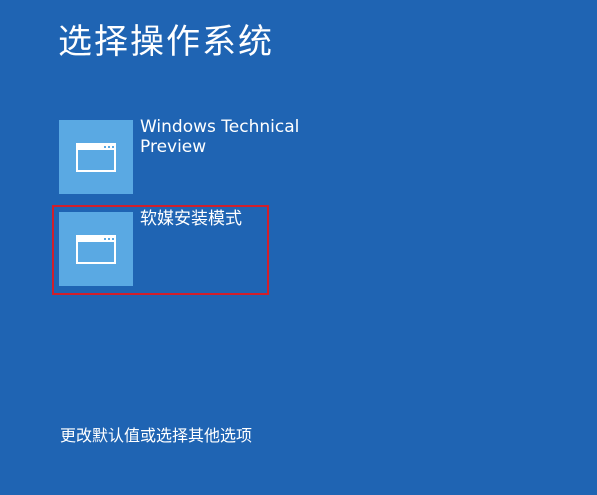  Describe the element at coordinates (166, 42) in the screenshot. I see `page-title: 选择操作系统` at that location.